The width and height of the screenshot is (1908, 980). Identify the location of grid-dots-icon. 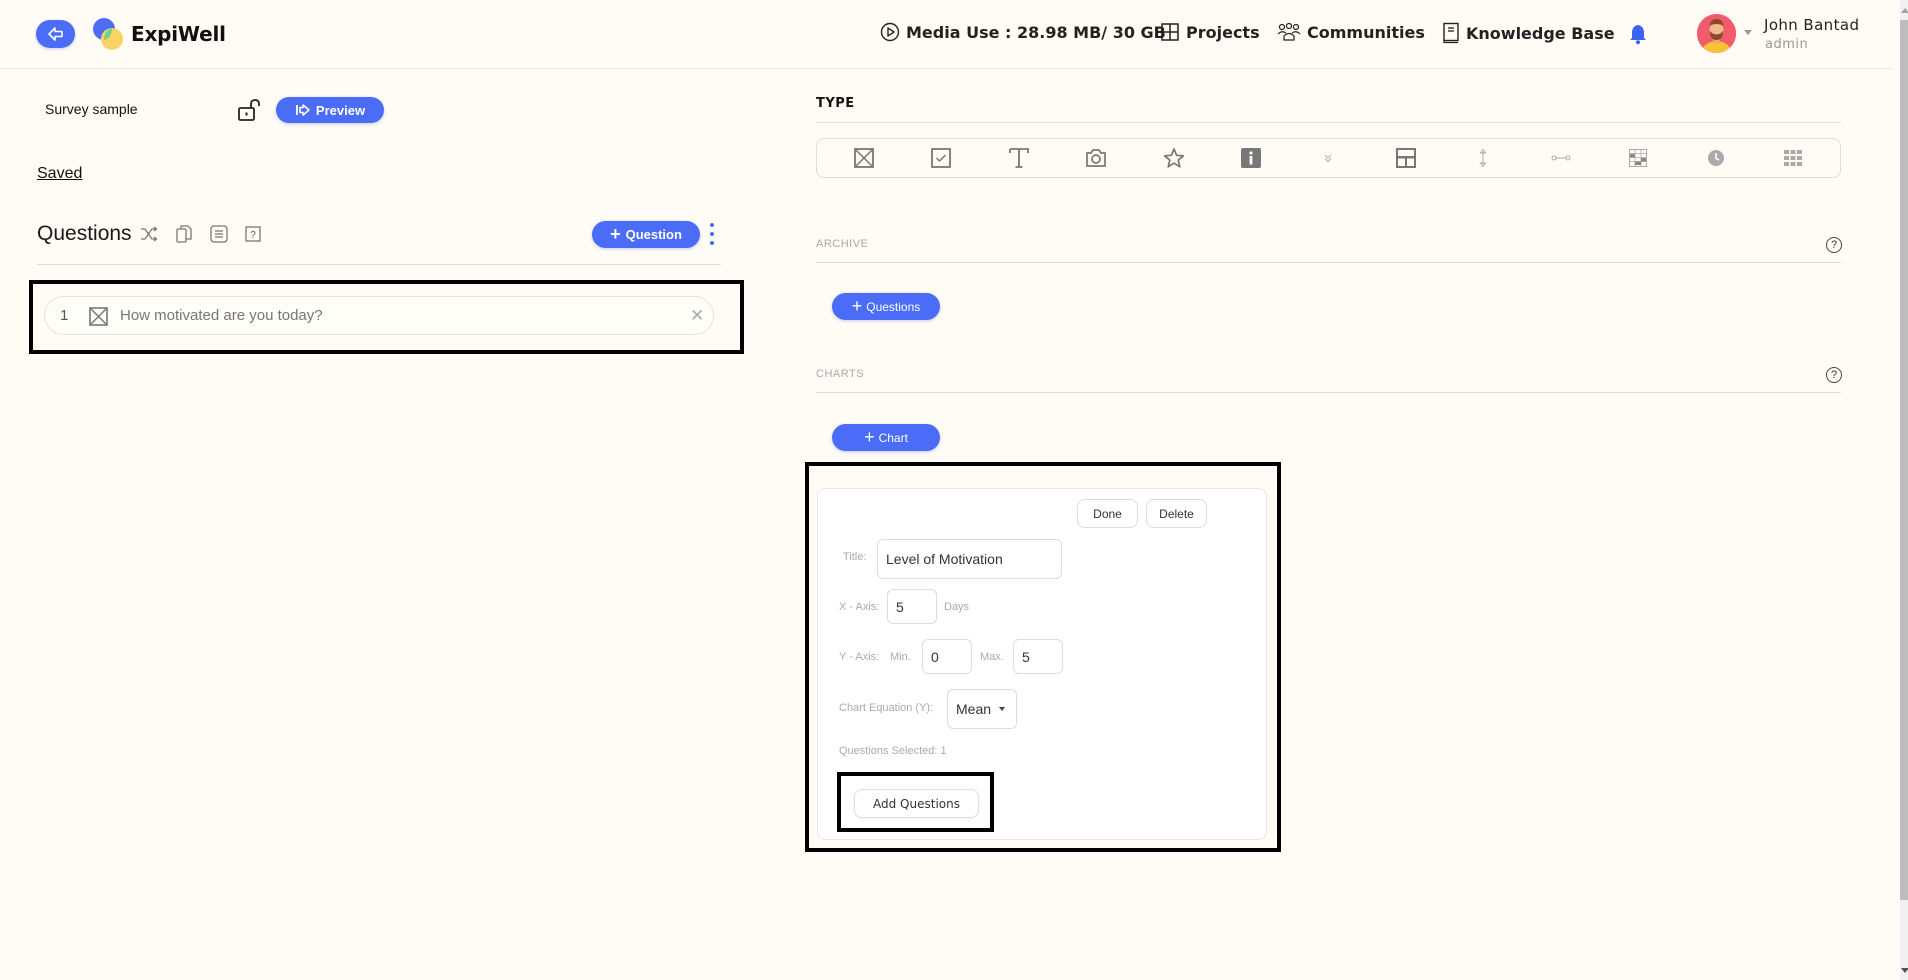
(1793, 158).